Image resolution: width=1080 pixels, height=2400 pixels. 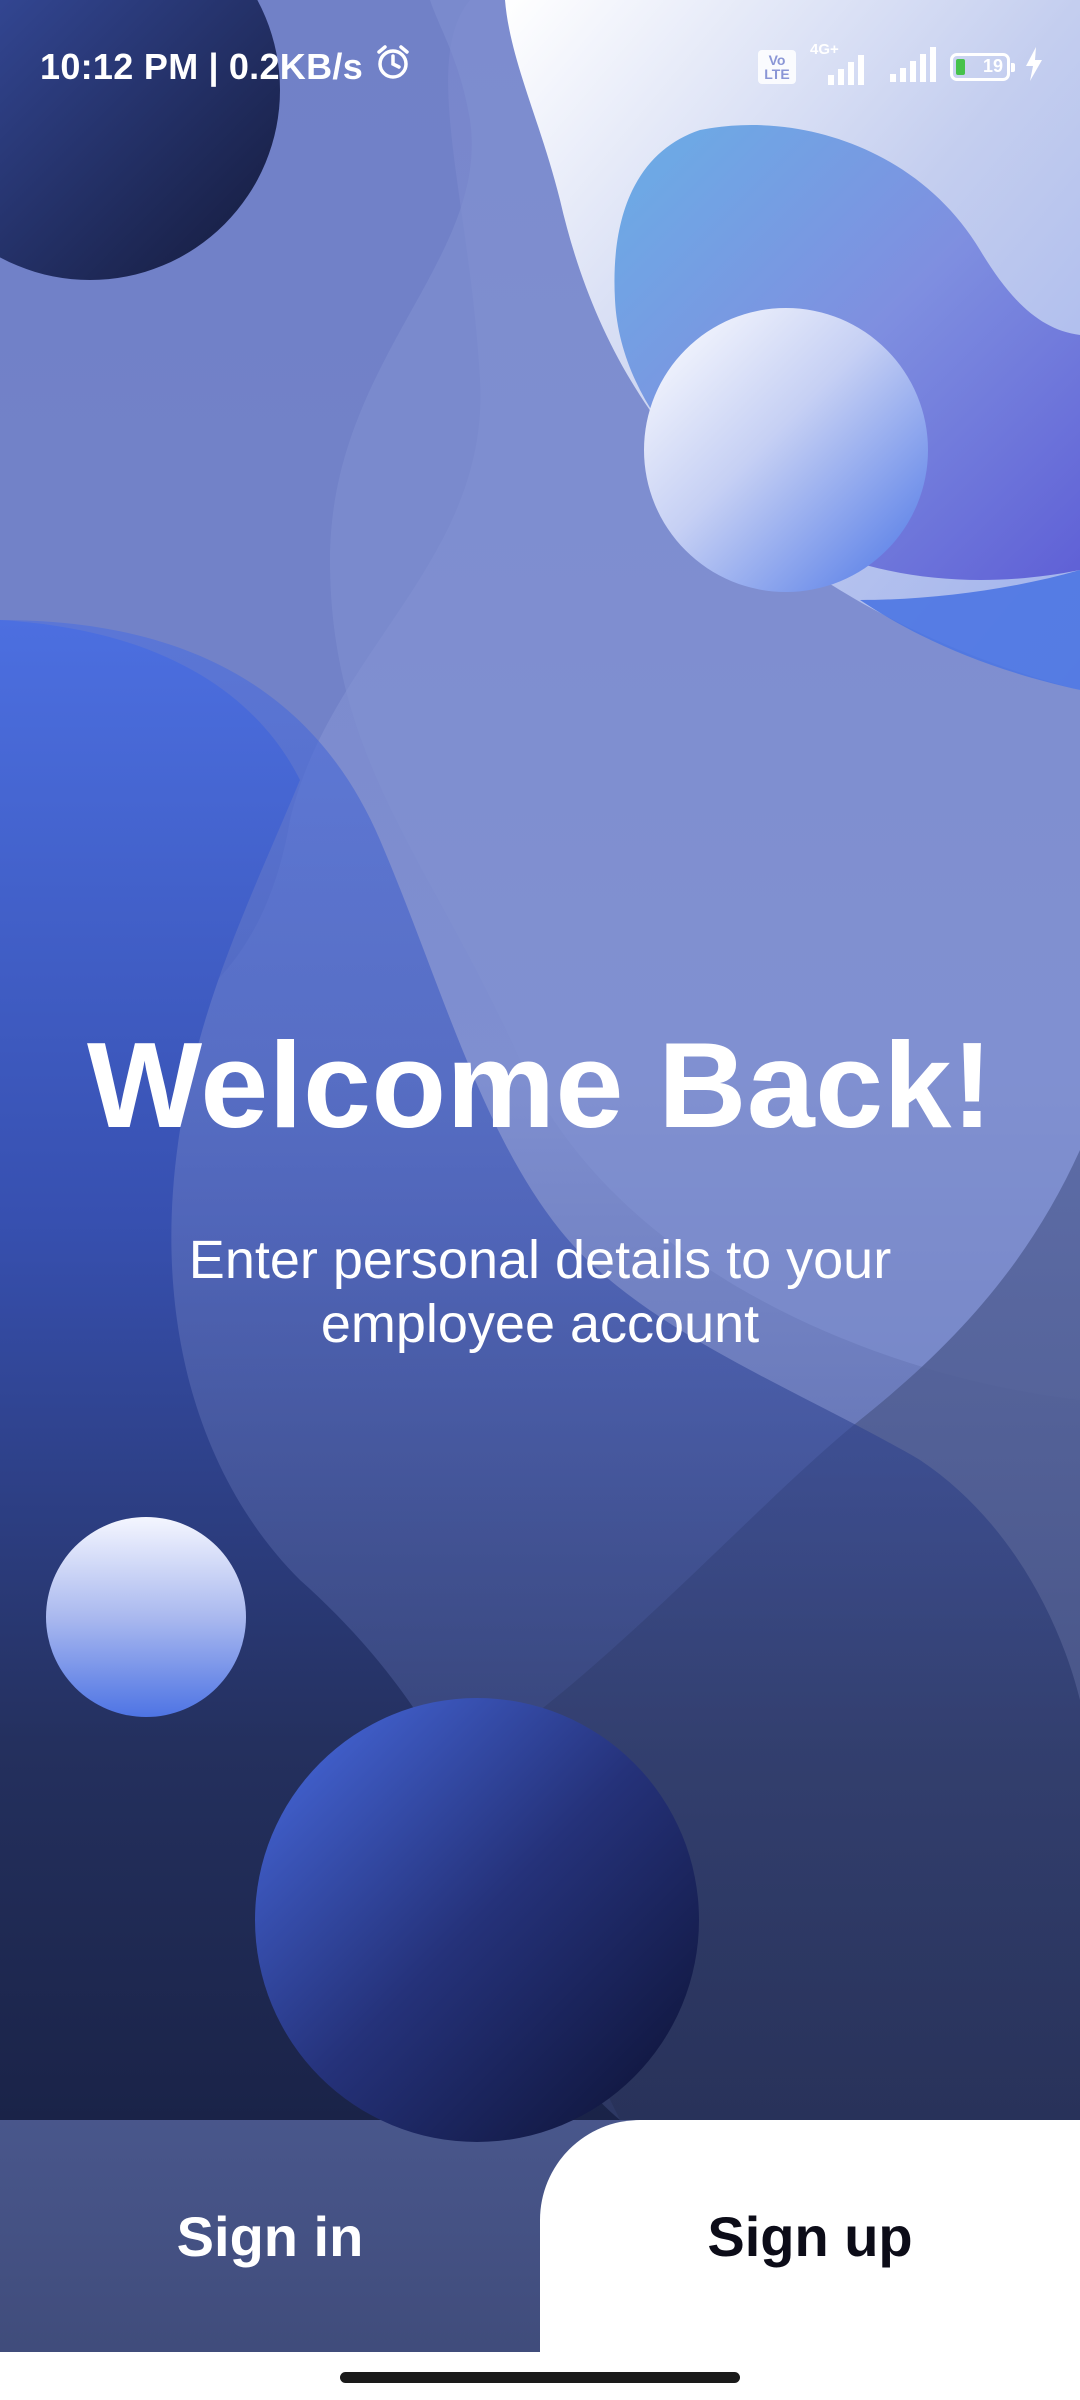 I want to click on sign-in-label: Sign in, so click(x=270, y=2236).